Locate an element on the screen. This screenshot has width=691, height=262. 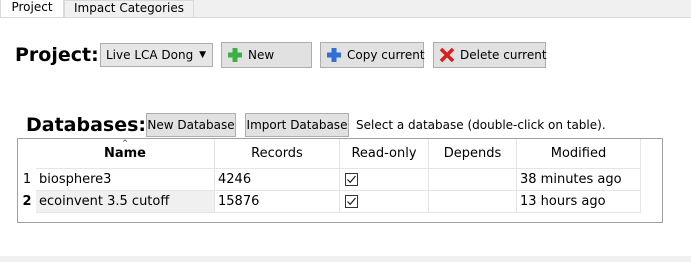
import-database-label: Import Database is located at coordinates (297, 125).